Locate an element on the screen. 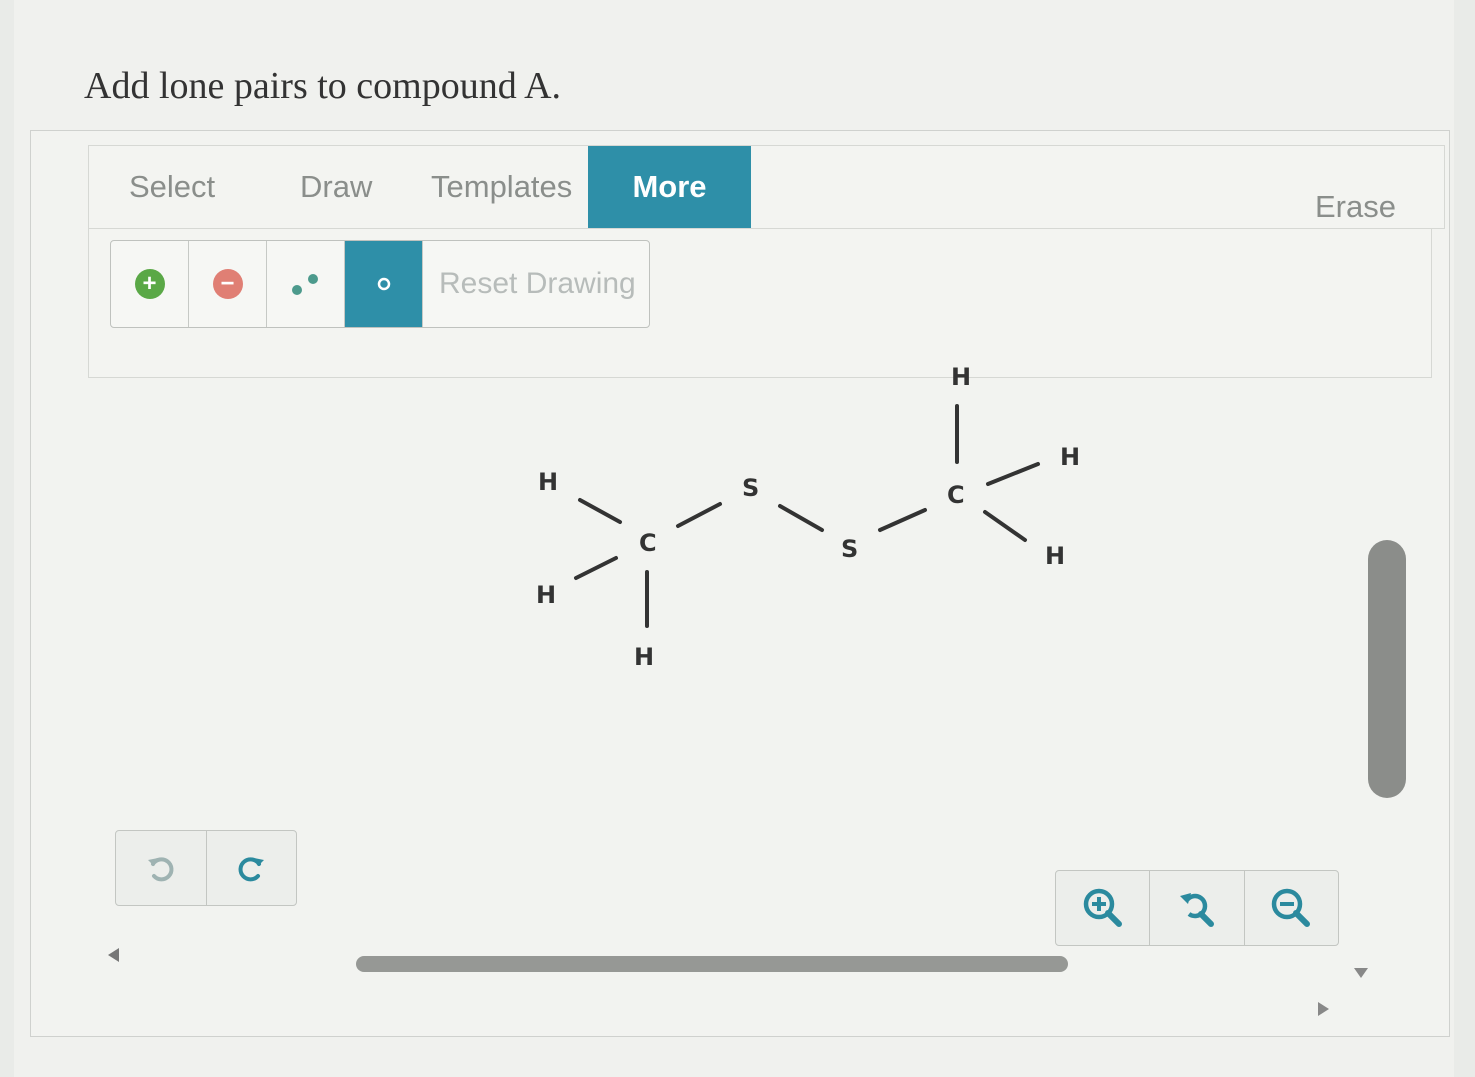 The image size is (1475, 1077). undo-redo-group is located at coordinates (206, 868).